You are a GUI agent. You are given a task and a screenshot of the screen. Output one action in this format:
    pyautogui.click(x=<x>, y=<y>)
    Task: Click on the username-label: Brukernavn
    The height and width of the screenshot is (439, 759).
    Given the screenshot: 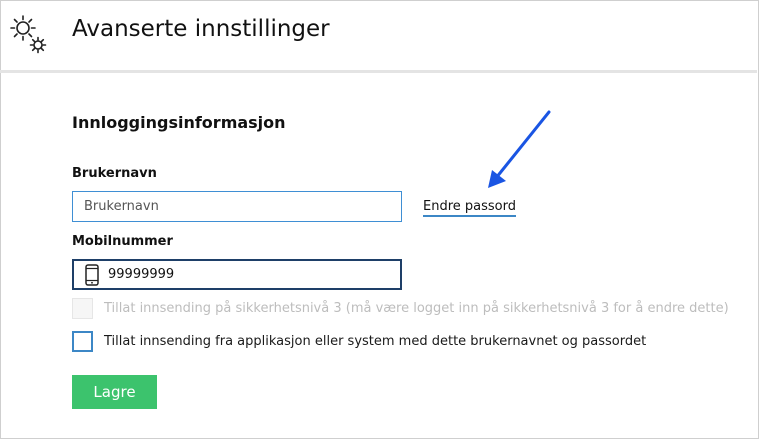 What is the action you would take?
    pyautogui.click(x=114, y=173)
    